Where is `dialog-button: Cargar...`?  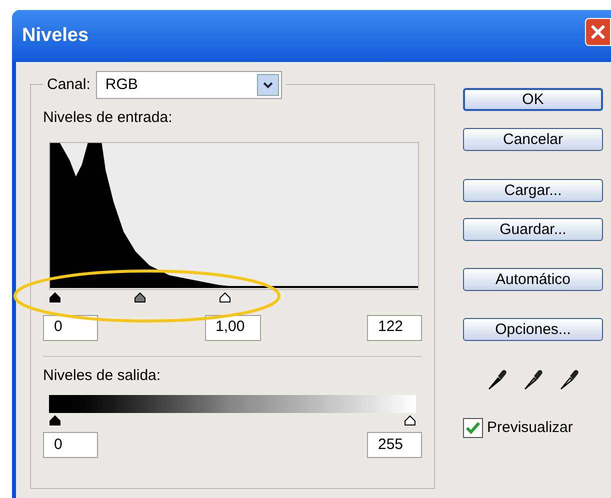 dialog-button: Cargar... is located at coordinates (533, 190).